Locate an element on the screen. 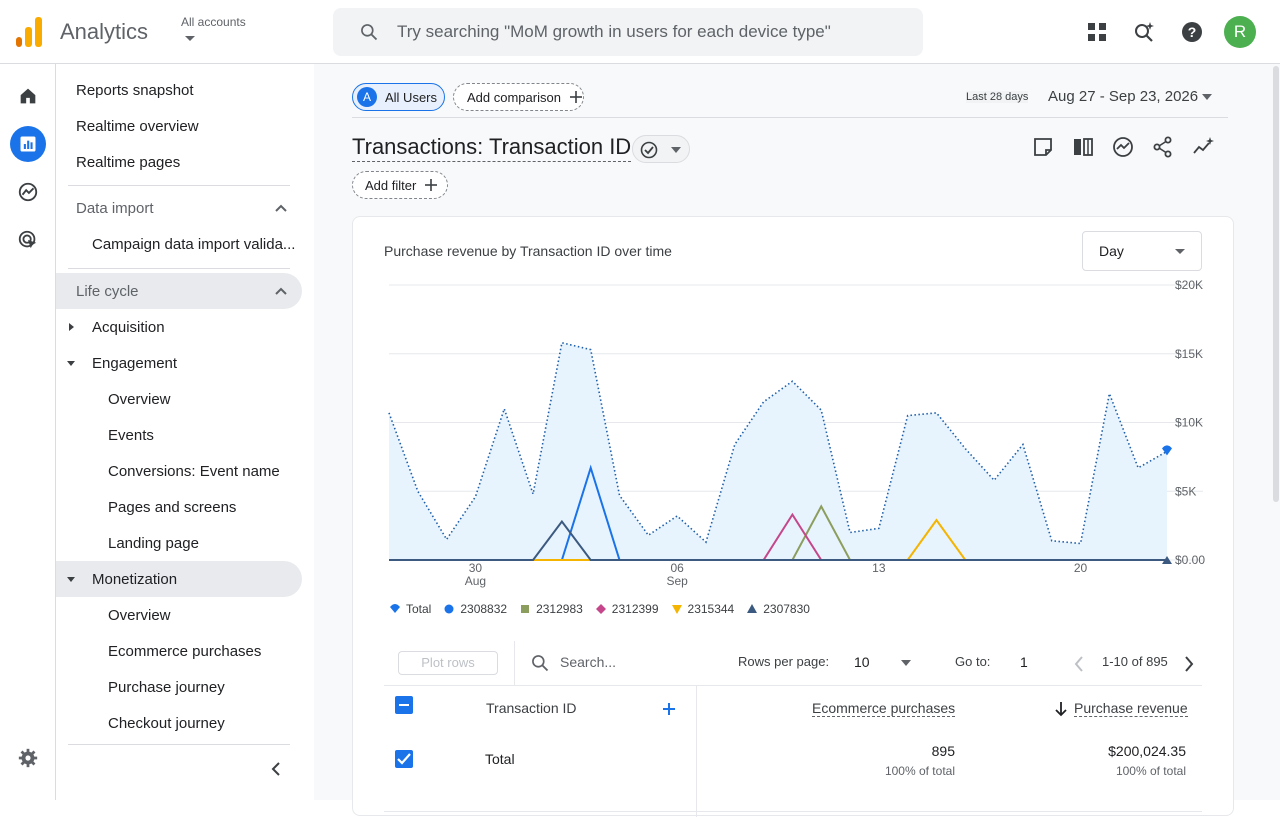 This screenshot has height=817, width=1280. select-all-checkbox is located at coordinates (404, 705).